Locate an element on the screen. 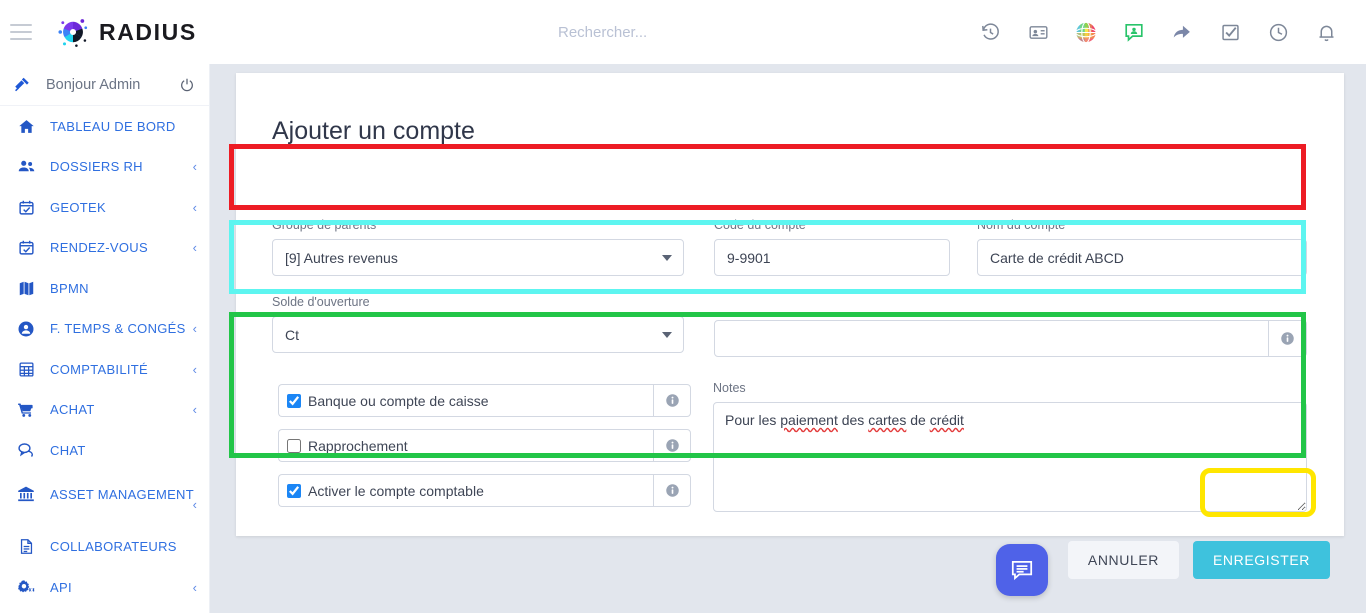 The width and height of the screenshot is (1366, 613). chat-bubble-icon is located at coordinates (1022, 571).